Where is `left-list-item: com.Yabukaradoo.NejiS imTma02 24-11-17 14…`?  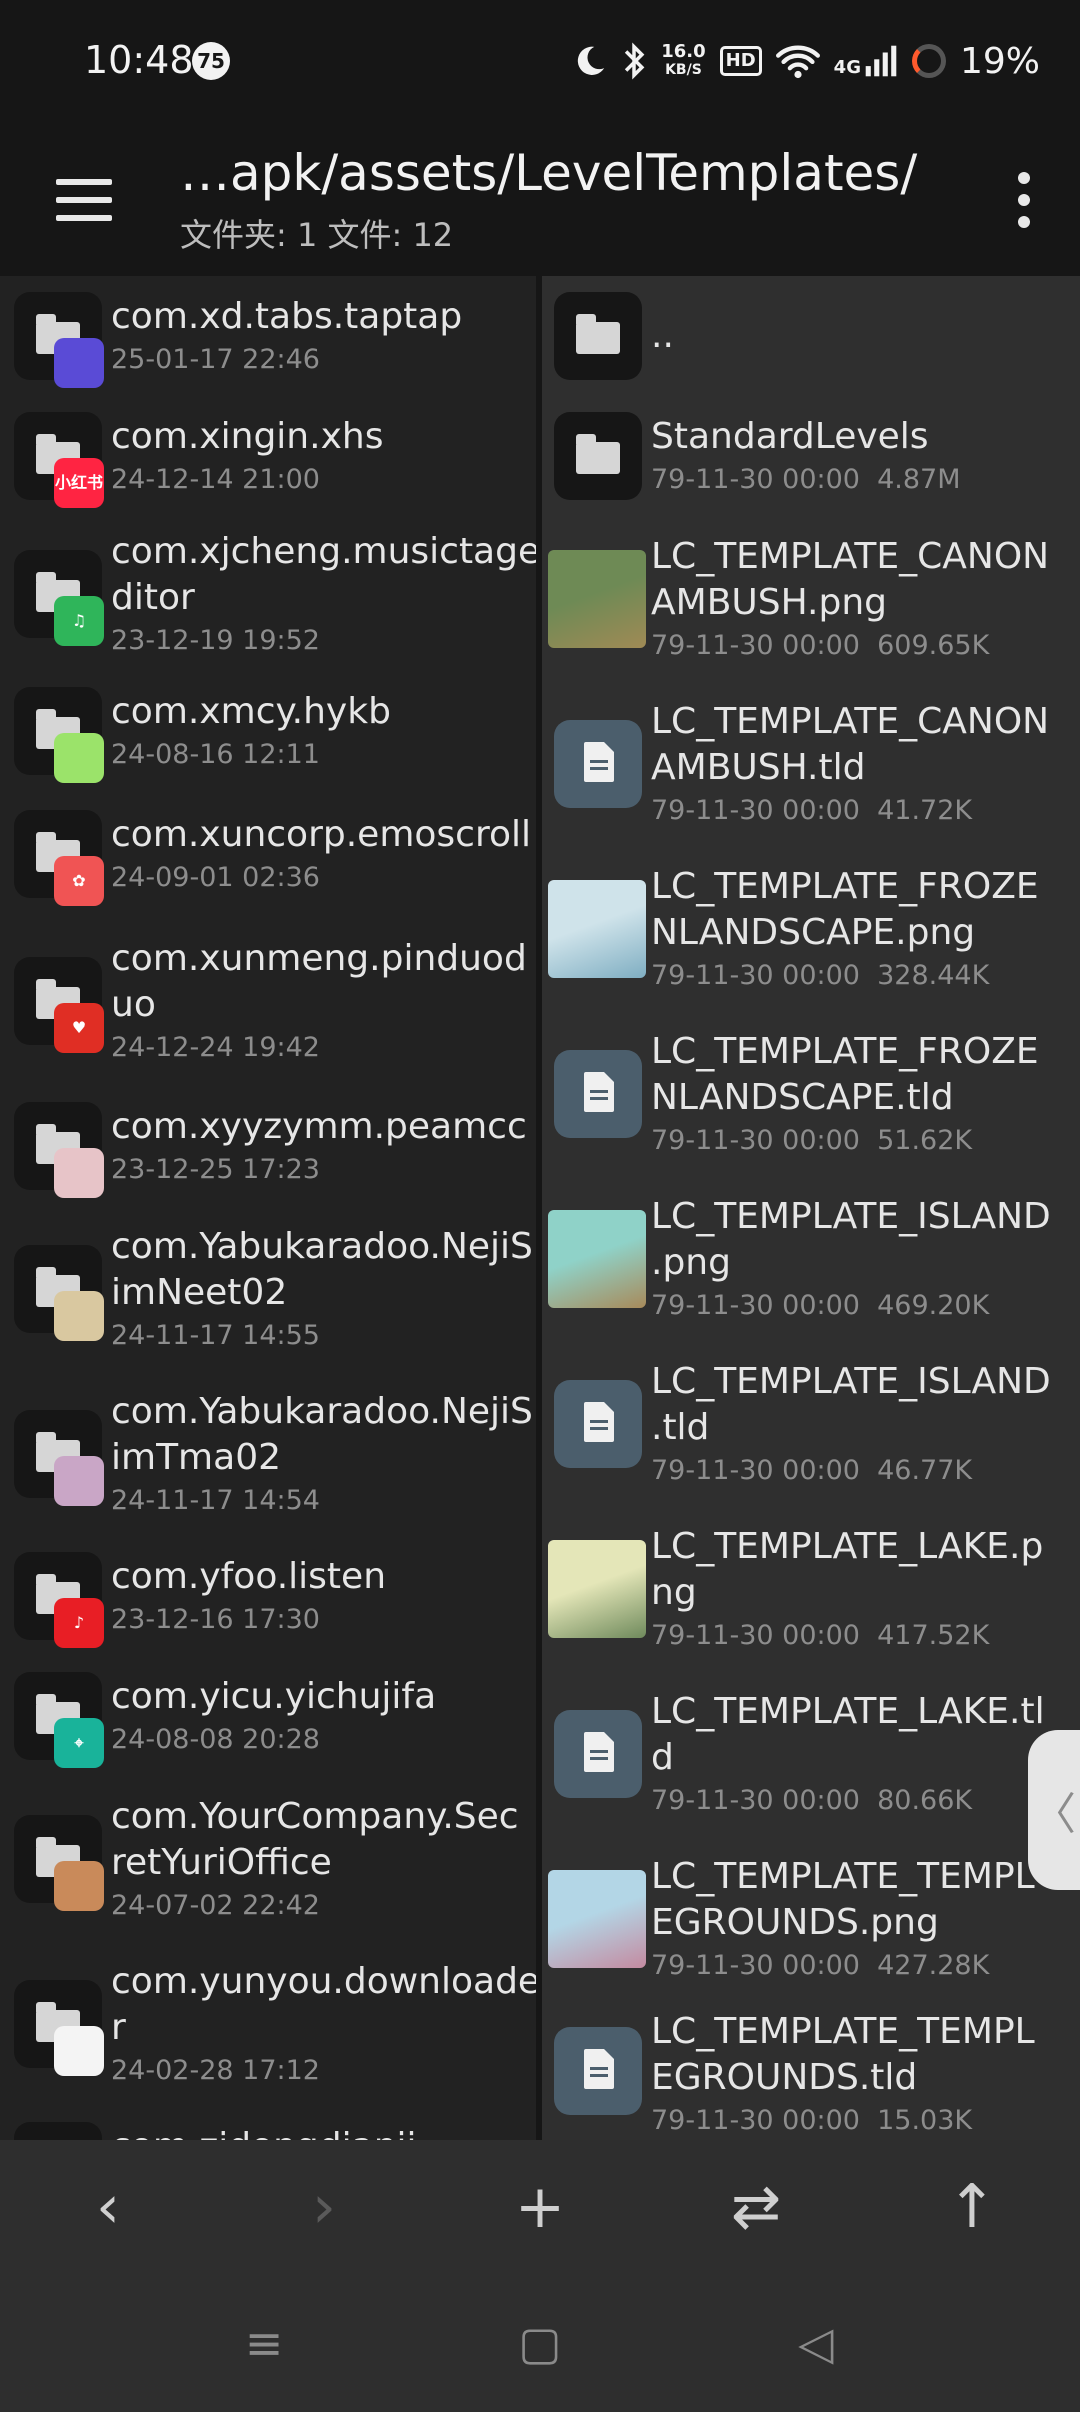 left-list-item: com.Yabukaradoo.NejiS imTma02 24-11-17 14… is located at coordinates (268, 1453).